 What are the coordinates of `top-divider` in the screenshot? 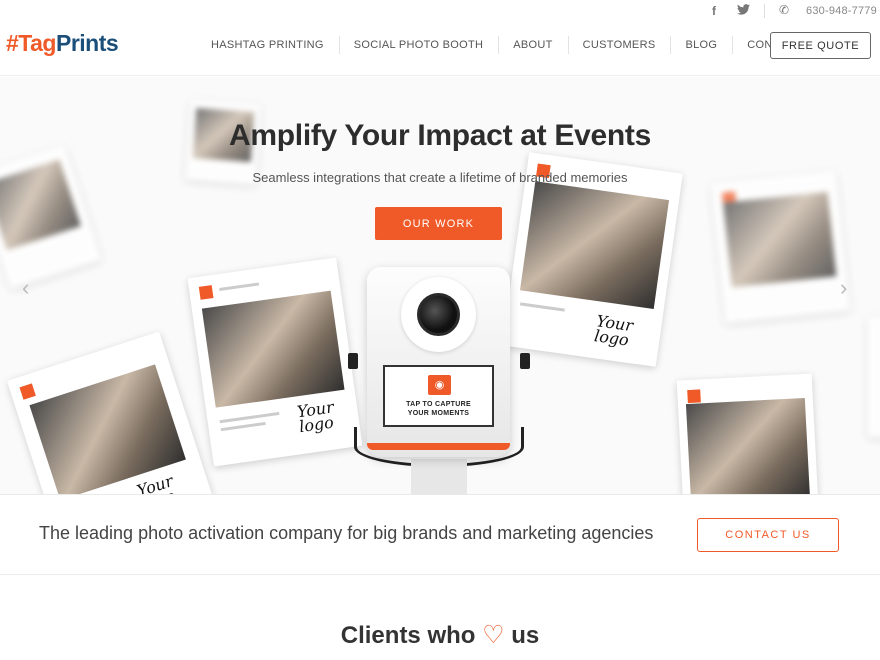 It's located at (764, 11).